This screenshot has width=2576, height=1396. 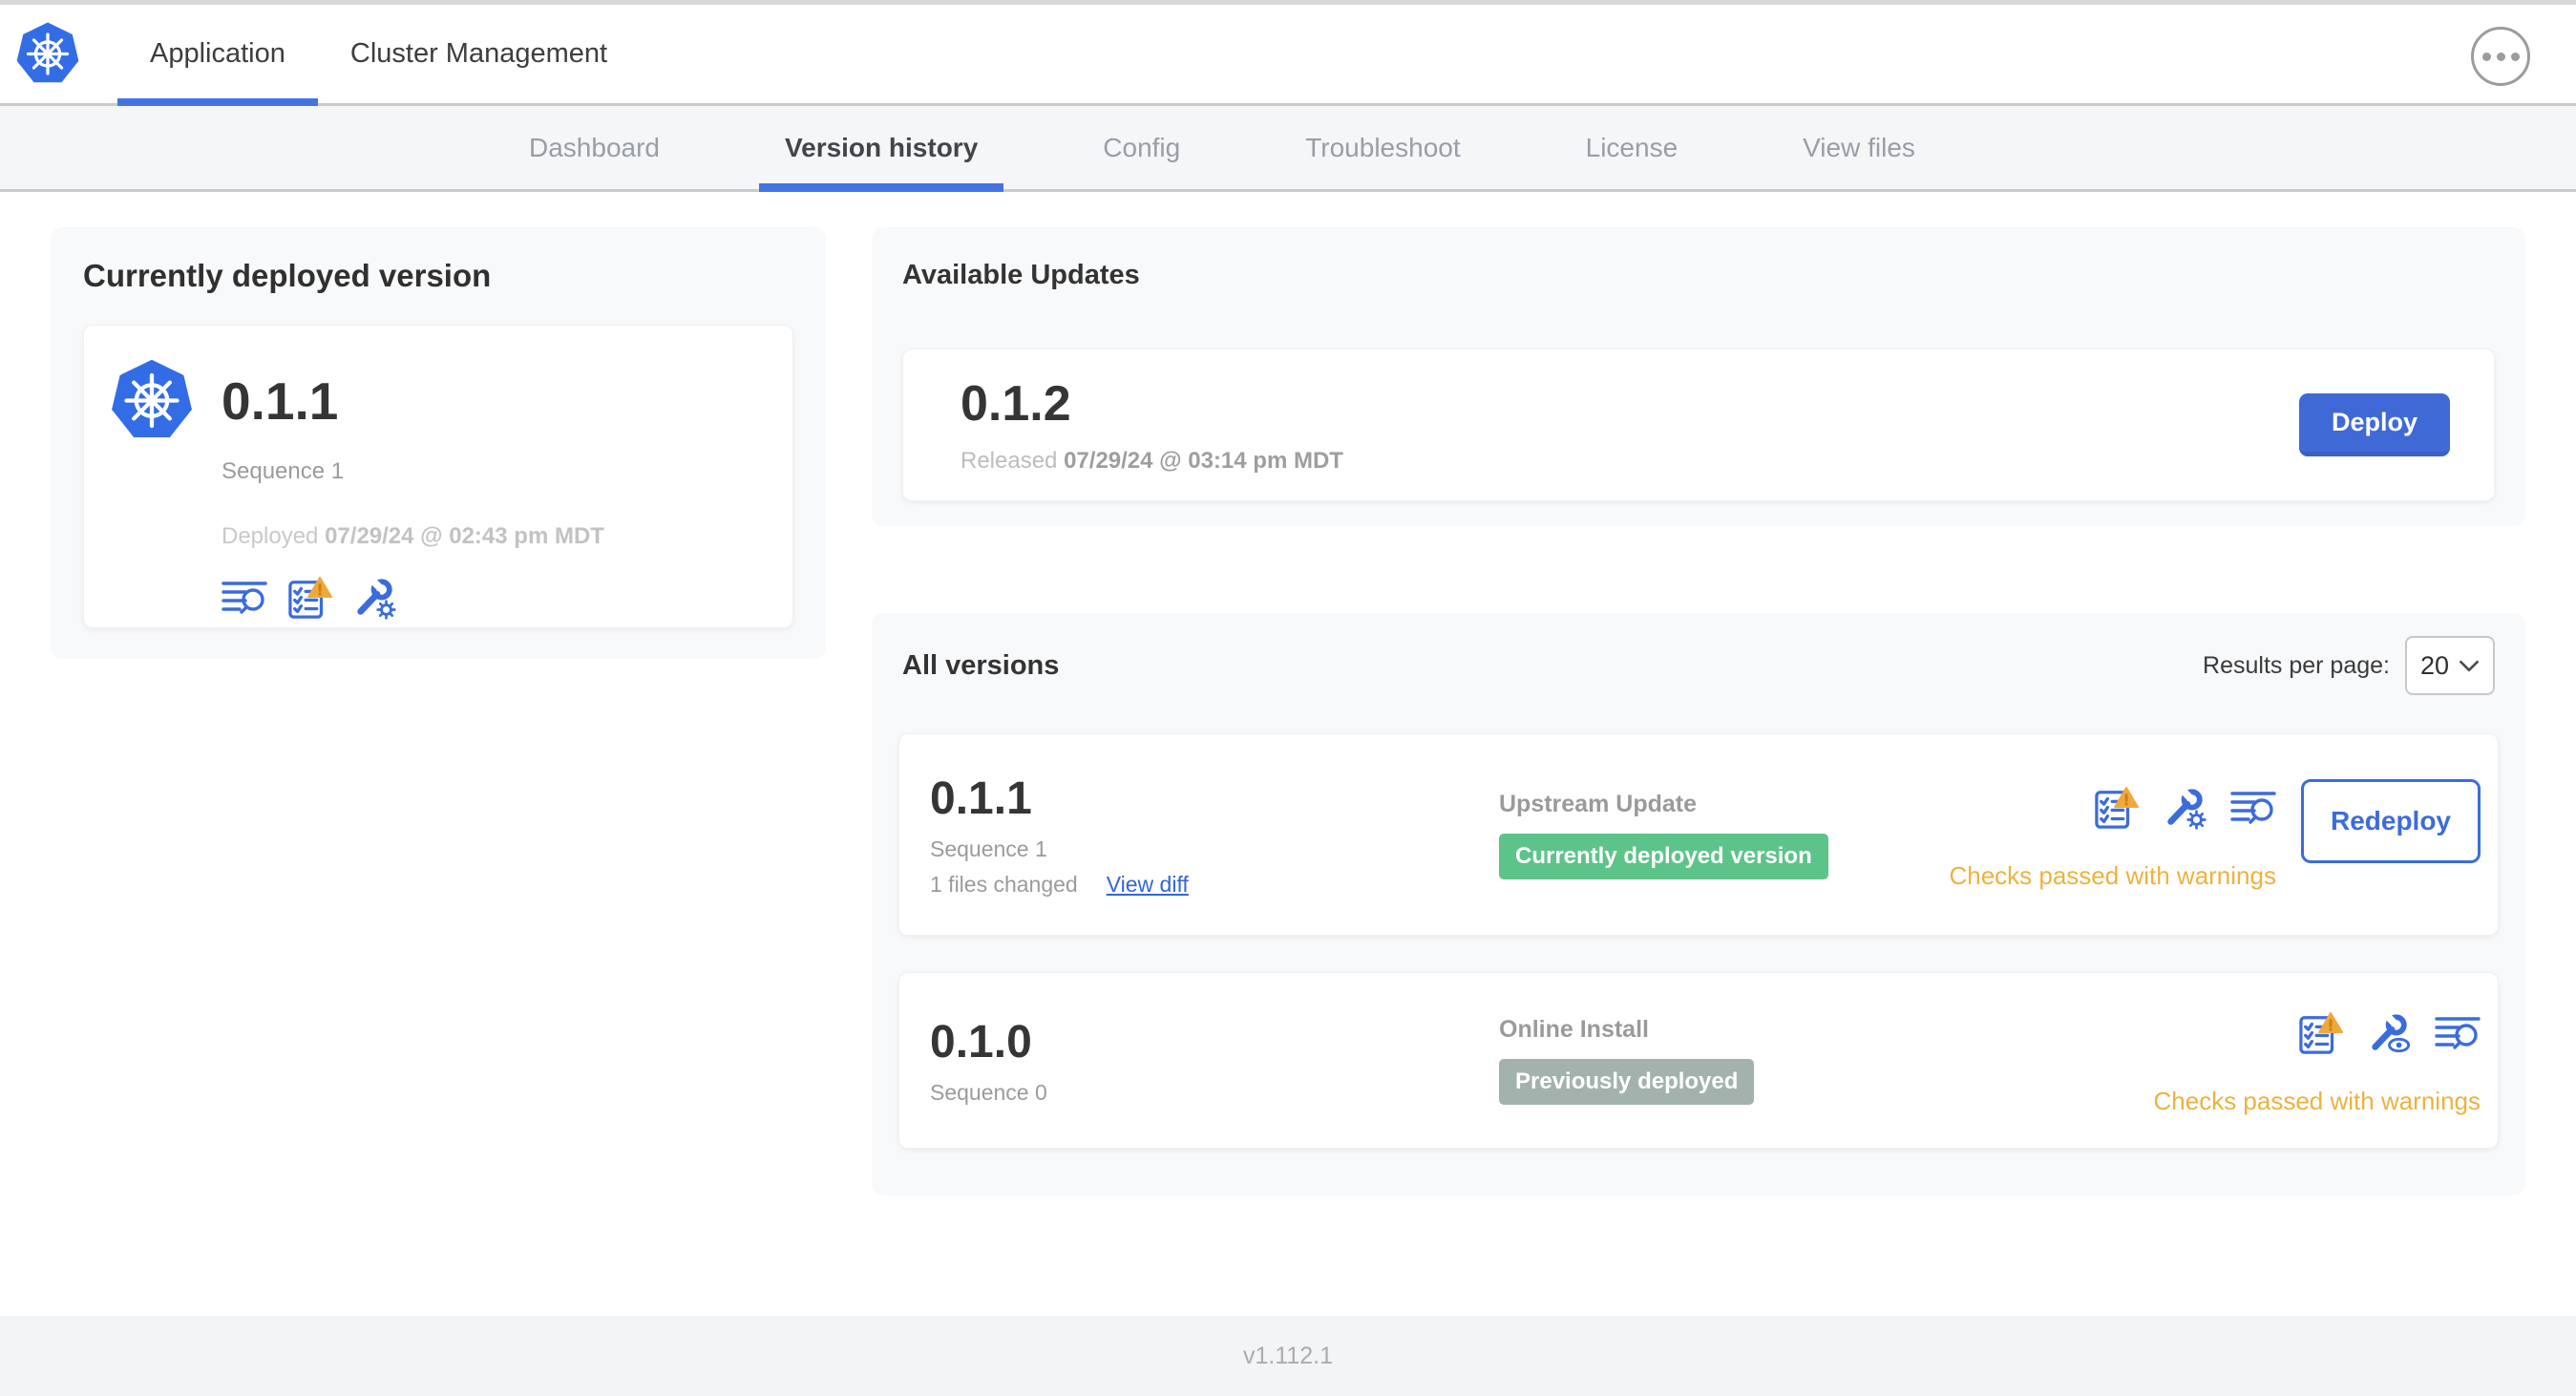 What do you see at coordinates (2374, 424) in the screenshot?
I see `deploy-button: Deploy` at bounding box center [2374, 424].